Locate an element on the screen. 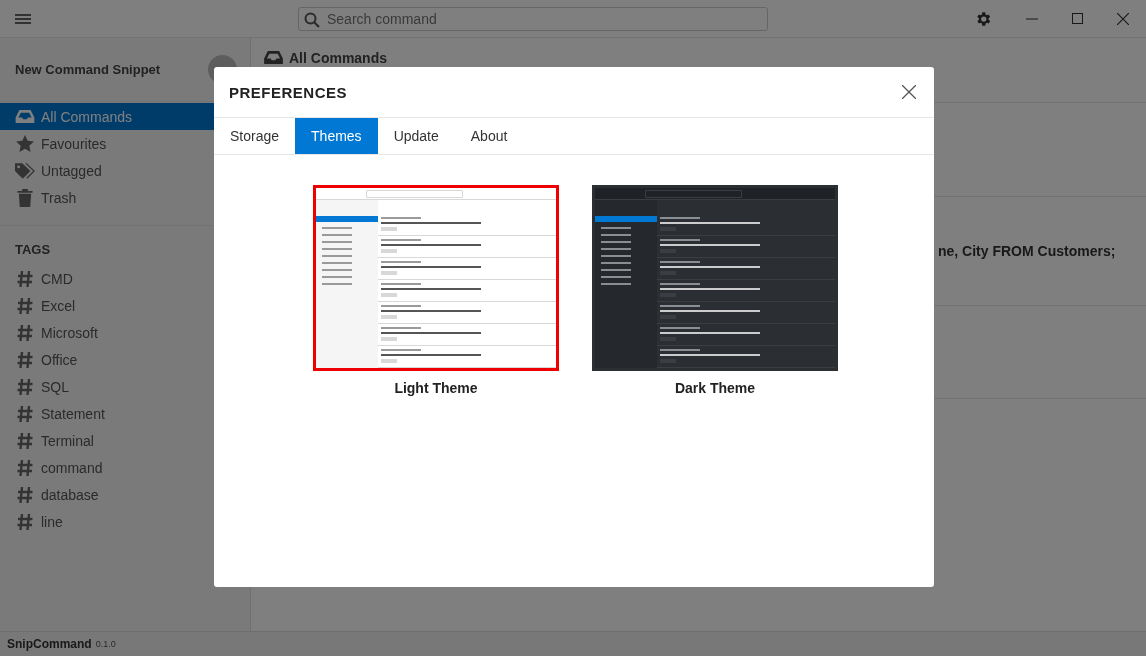 This screenshot has height=656, width=1146. tag-item: Microsoft is located at coordinates (125, 332).